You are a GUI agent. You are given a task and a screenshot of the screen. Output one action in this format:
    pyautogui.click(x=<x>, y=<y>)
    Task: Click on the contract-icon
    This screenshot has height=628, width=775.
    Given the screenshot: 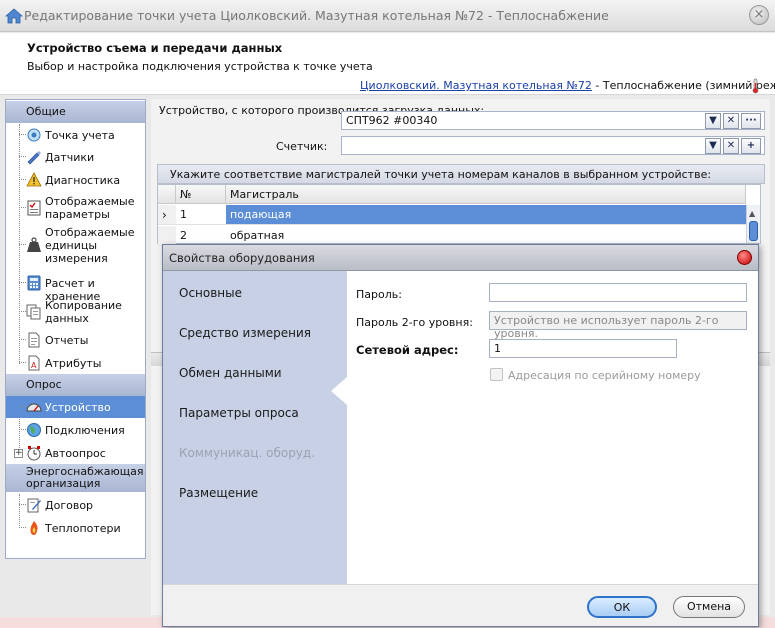 What is the action you would take?
    pyautogui.click(x=34, y=505)
    